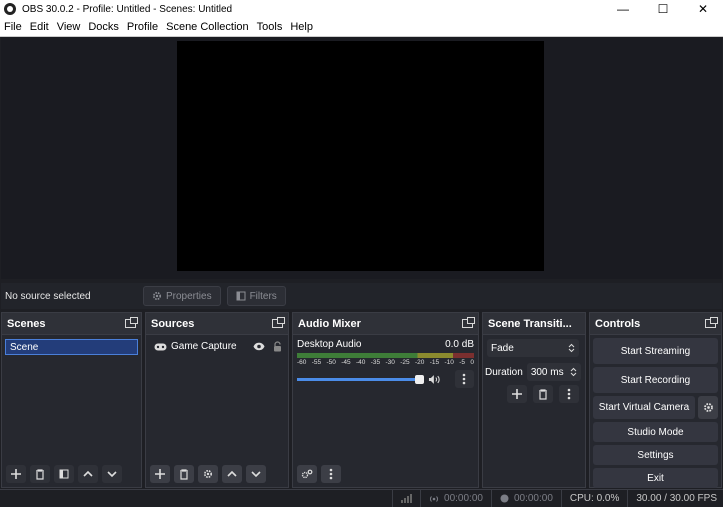 Image resolution: width=723 pixels, height=507 pixels. Describe the element at coordinates (48, 296) in the screenshot. I see `no-source-label: No source selected` at that location.